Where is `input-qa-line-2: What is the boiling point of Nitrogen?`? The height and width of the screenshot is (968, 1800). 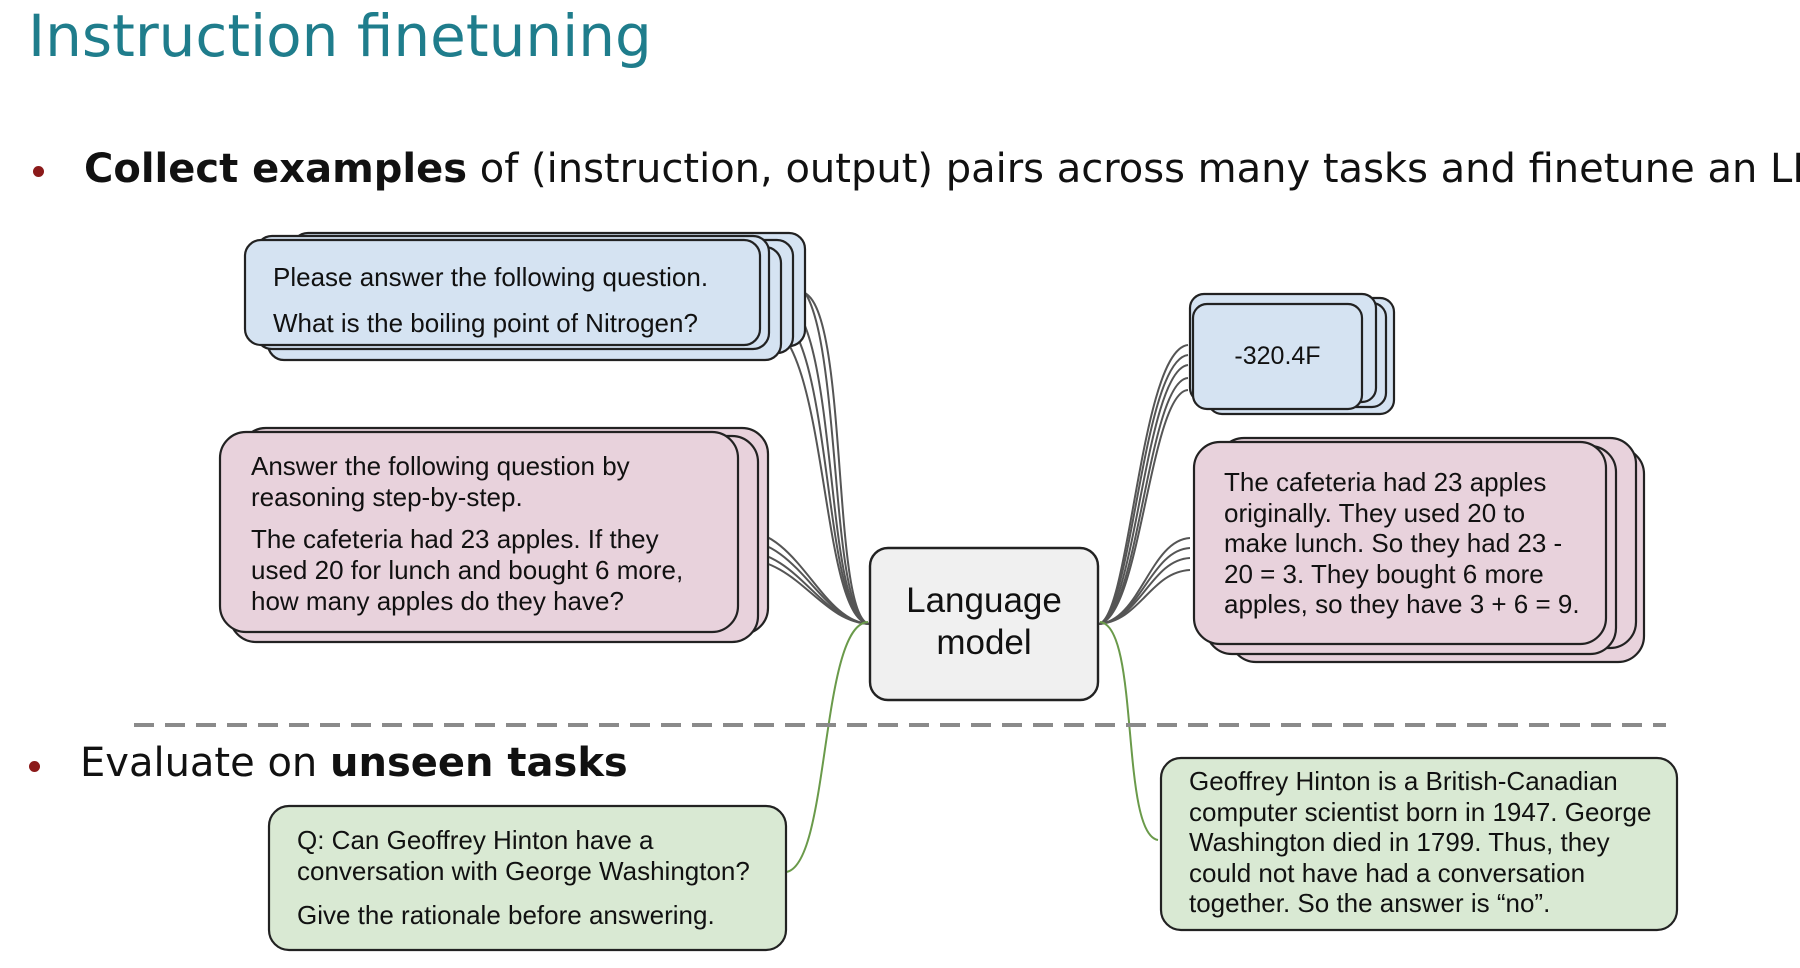
input-qa-line-2: What is the boiling point of Nitrogen? is located at coordinates (485, 323).